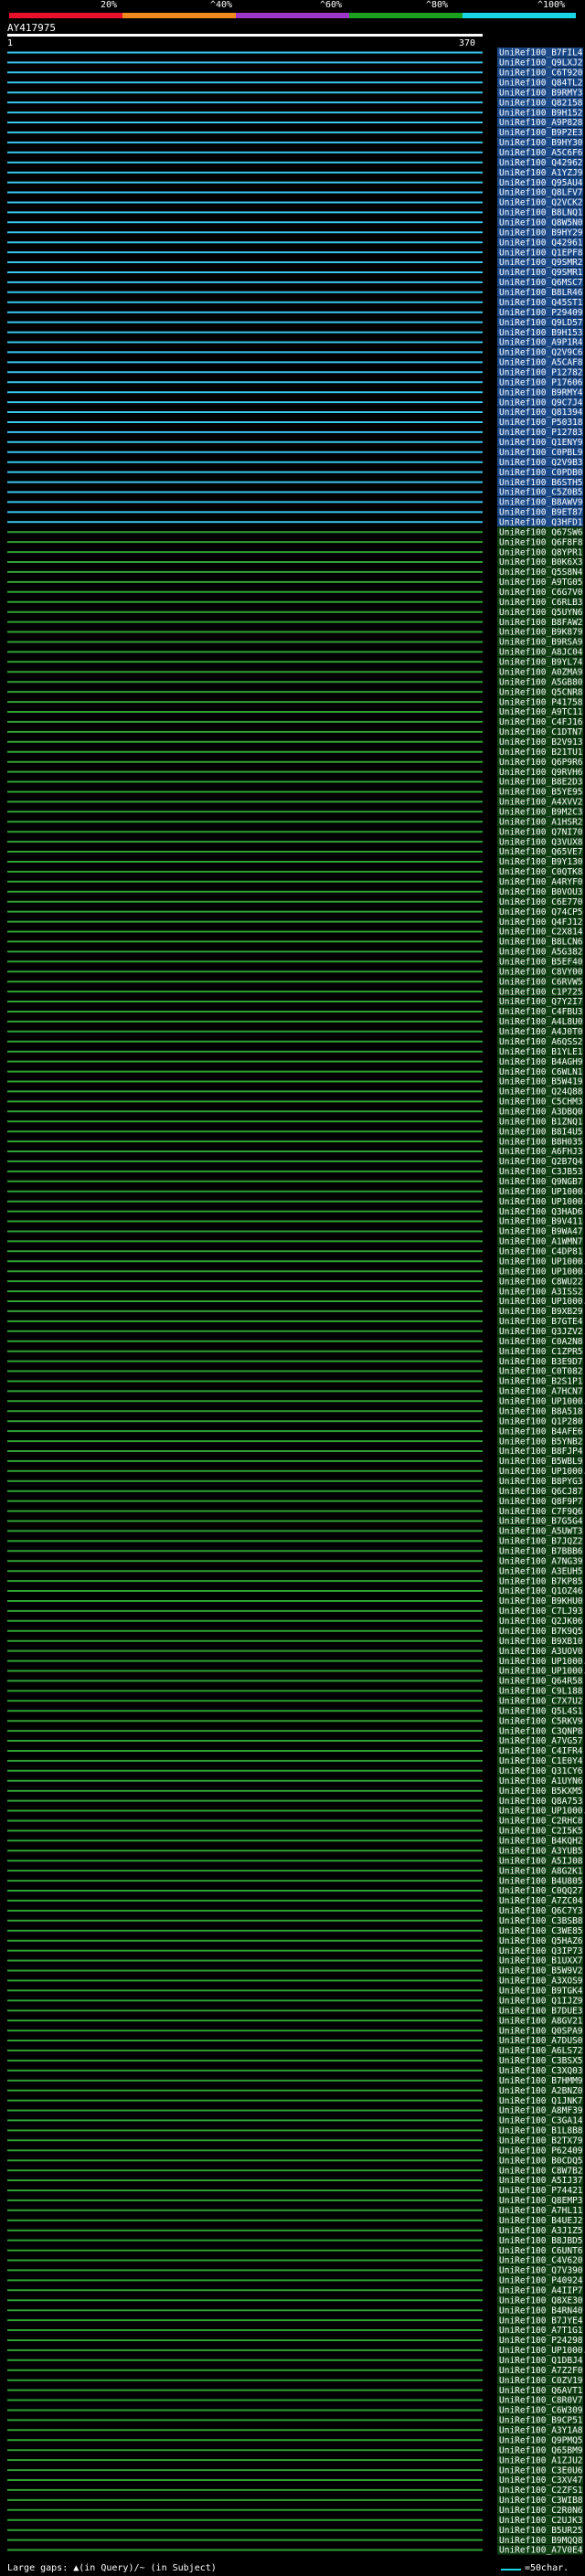  I want to click on hit-label-85: UniRef100_C6E770, so click(541, 902).